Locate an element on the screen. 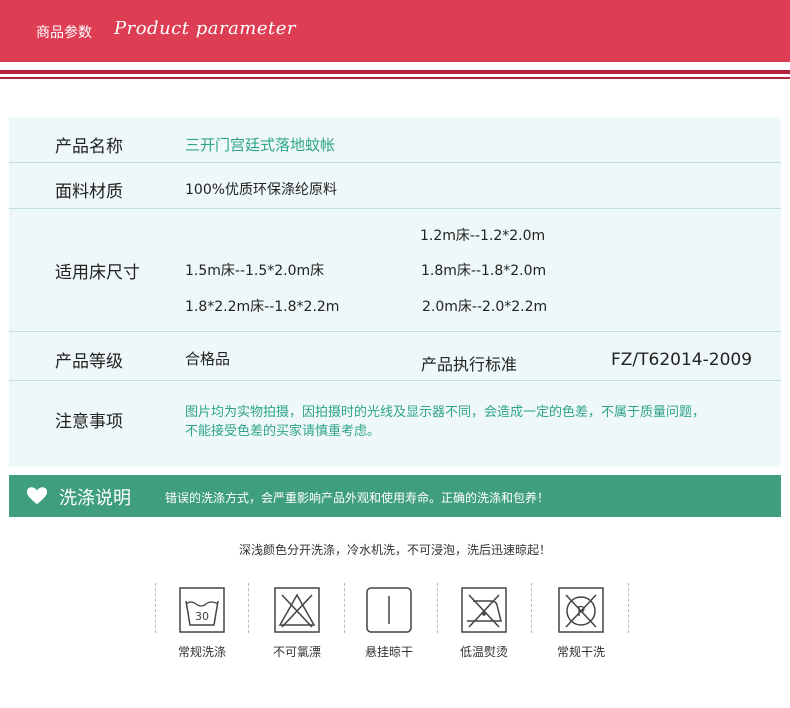 The width and height of the screenshot is (790, 708). bed-size-label: 适用床尺寸 is located at coordinates (97, 273).